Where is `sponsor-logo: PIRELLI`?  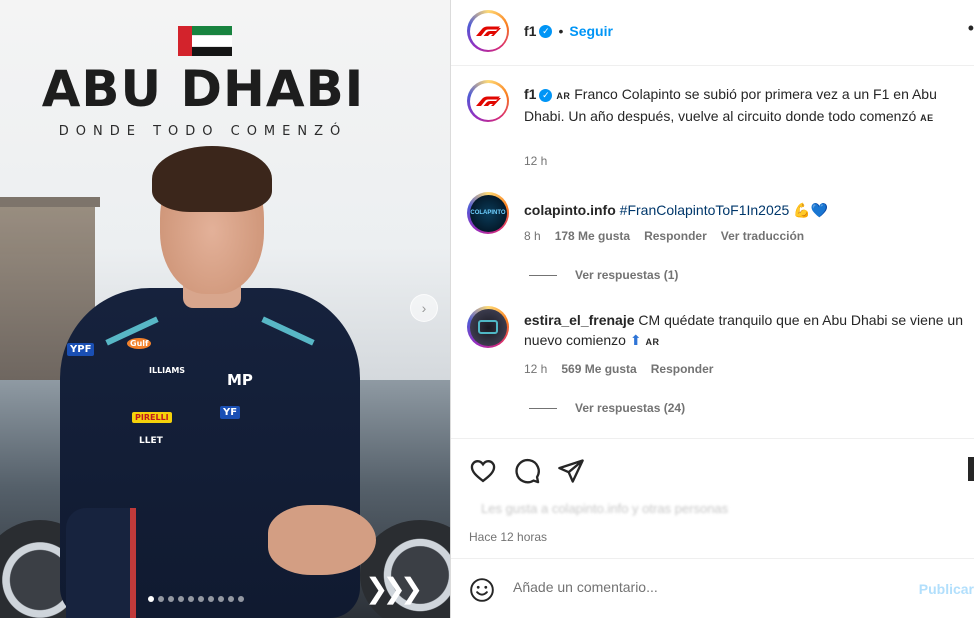 sponsor-logo: PIRELLI is located at coordinates (152, 417).